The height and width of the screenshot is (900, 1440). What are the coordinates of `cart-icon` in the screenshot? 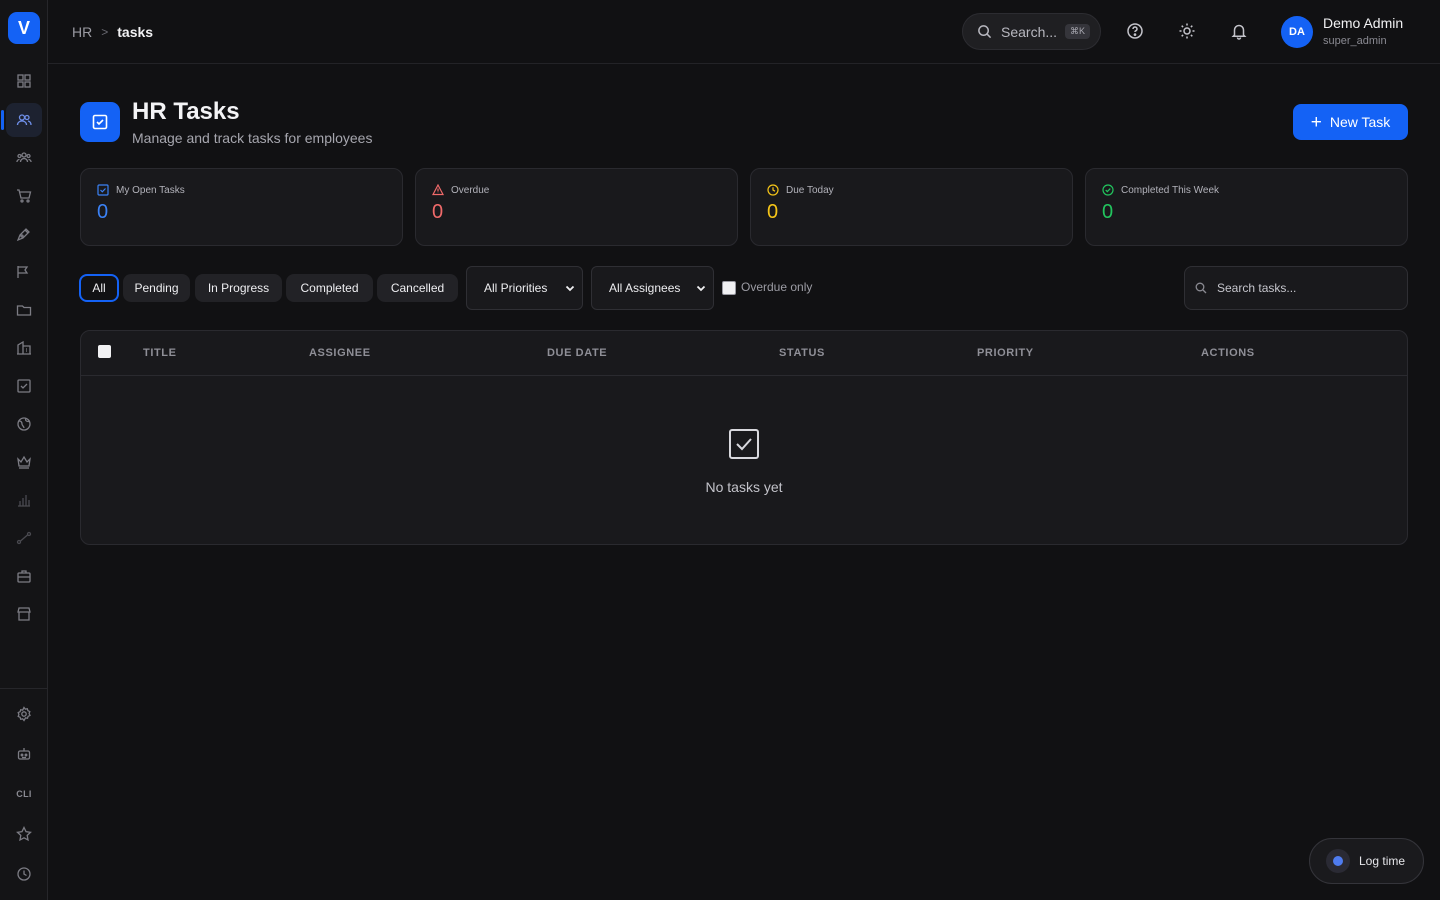 It's located at (24, 196).